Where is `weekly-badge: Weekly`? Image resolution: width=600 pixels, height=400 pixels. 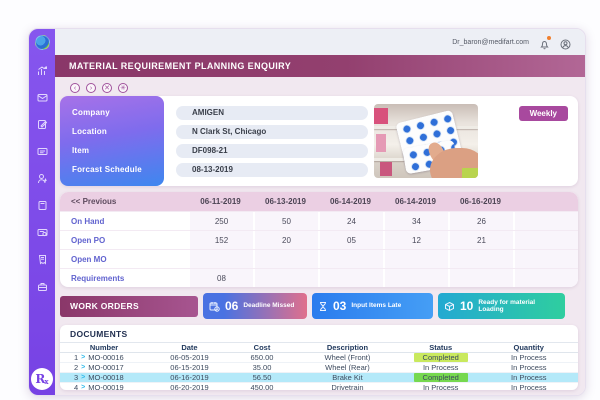
weekly-badge: Weekly is located at coordinates (543, 113).